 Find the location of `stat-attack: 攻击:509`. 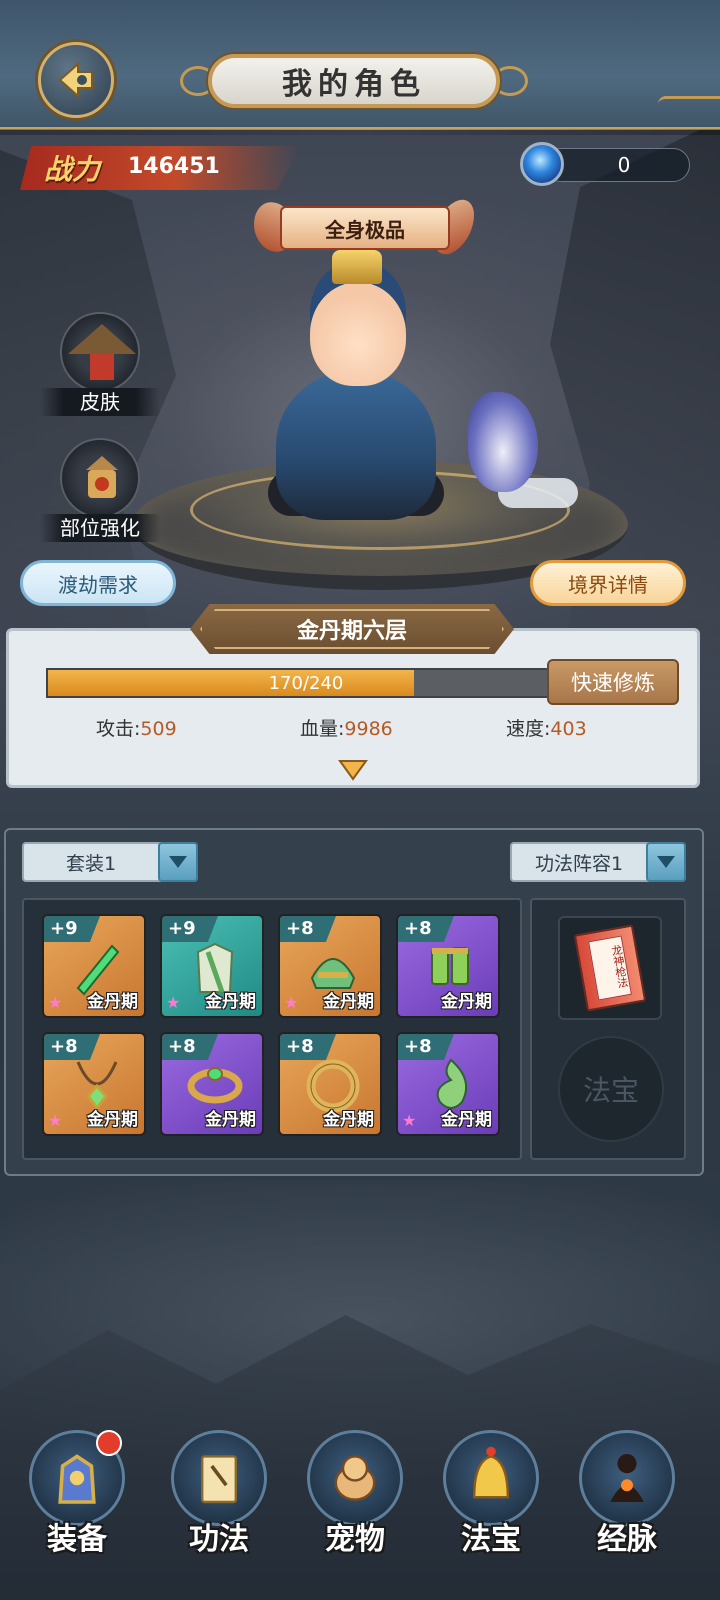

stat-attack: 攻击:509 is located at coordinates (136, 727).